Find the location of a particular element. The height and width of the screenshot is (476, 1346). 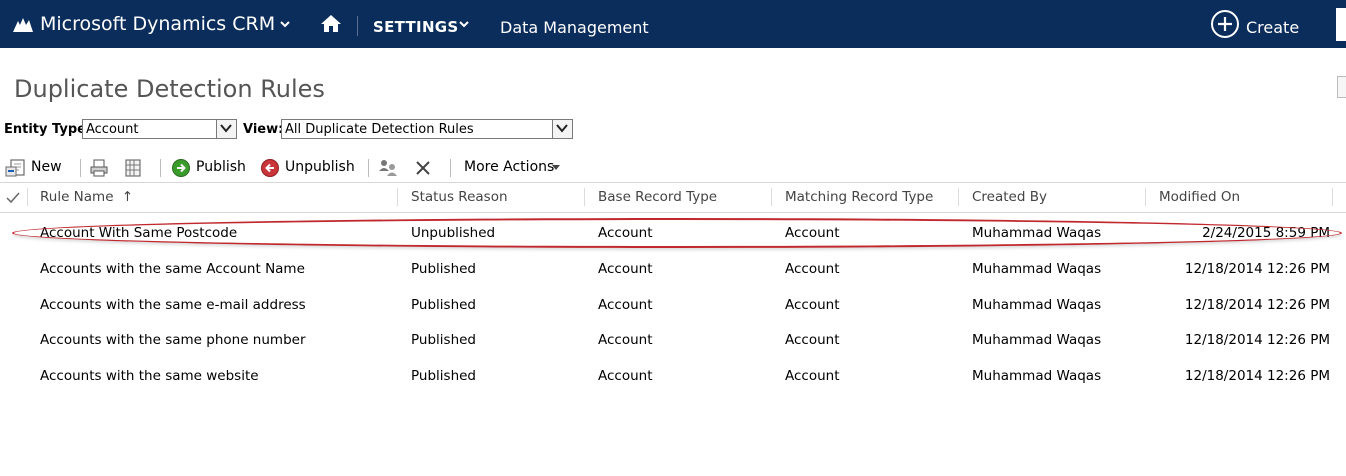

app-name: Microsoft Dynamics CRM is located at coordinates (157, 24).